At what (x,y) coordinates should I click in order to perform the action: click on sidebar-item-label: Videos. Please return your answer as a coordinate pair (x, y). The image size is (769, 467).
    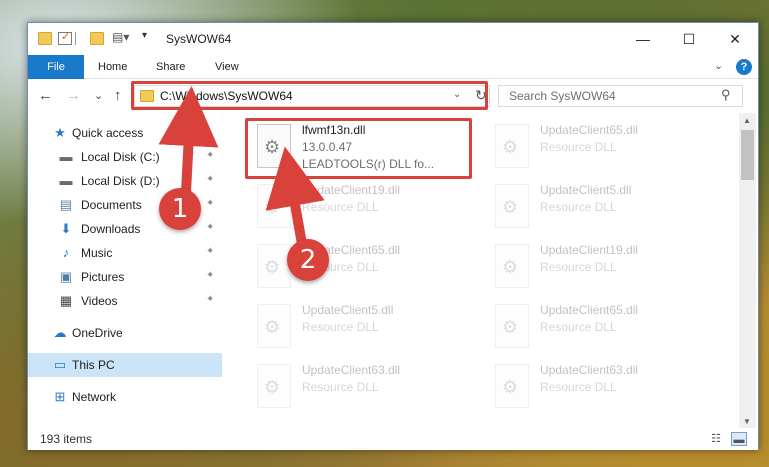
    Looking at the image, I should click on (99, 301).